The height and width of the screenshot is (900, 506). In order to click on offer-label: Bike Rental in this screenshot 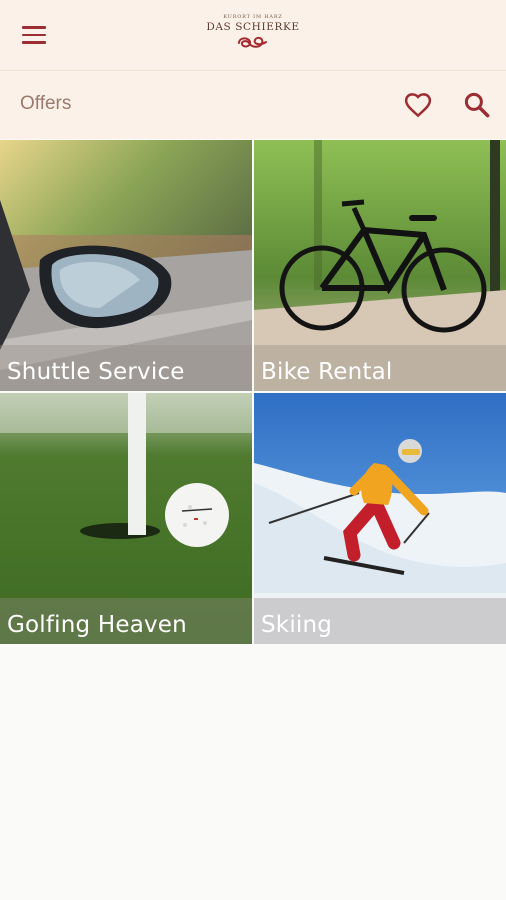, I will do `click(327, 372)`.